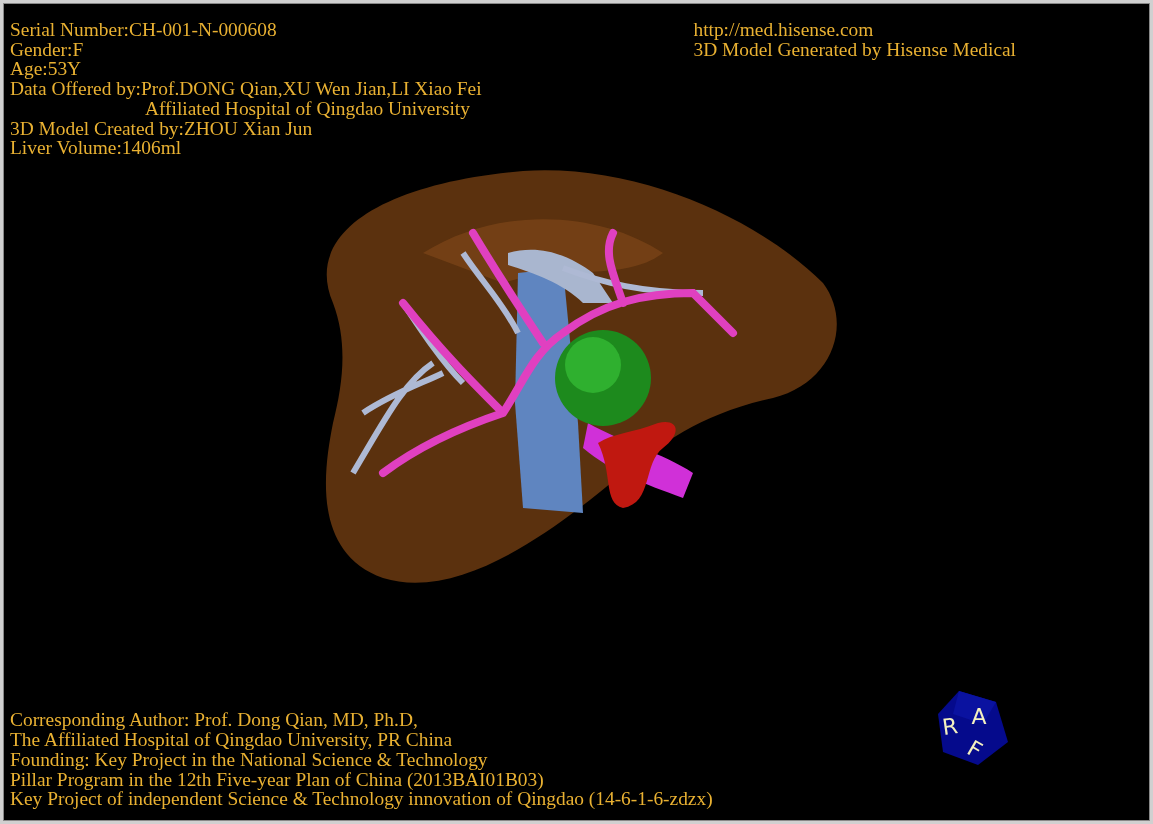 The height and width of the screenshot is (824, 1153). I want to click on info-text: Serial Number:CH-001-N-000608, so click(143, 30).